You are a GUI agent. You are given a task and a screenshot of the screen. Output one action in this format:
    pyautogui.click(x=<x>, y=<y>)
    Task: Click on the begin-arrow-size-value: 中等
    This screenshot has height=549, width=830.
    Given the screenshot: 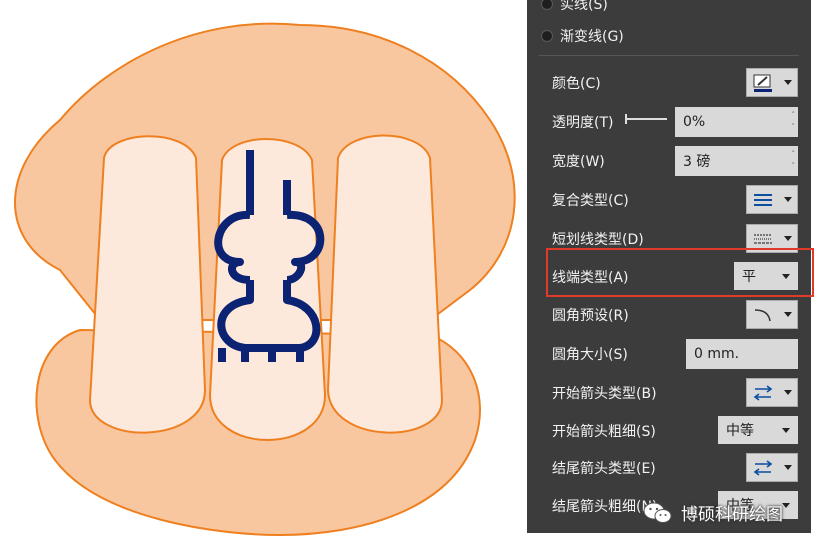 What is the action you would take?
    pyautogui.click(x=740, y=431)
    